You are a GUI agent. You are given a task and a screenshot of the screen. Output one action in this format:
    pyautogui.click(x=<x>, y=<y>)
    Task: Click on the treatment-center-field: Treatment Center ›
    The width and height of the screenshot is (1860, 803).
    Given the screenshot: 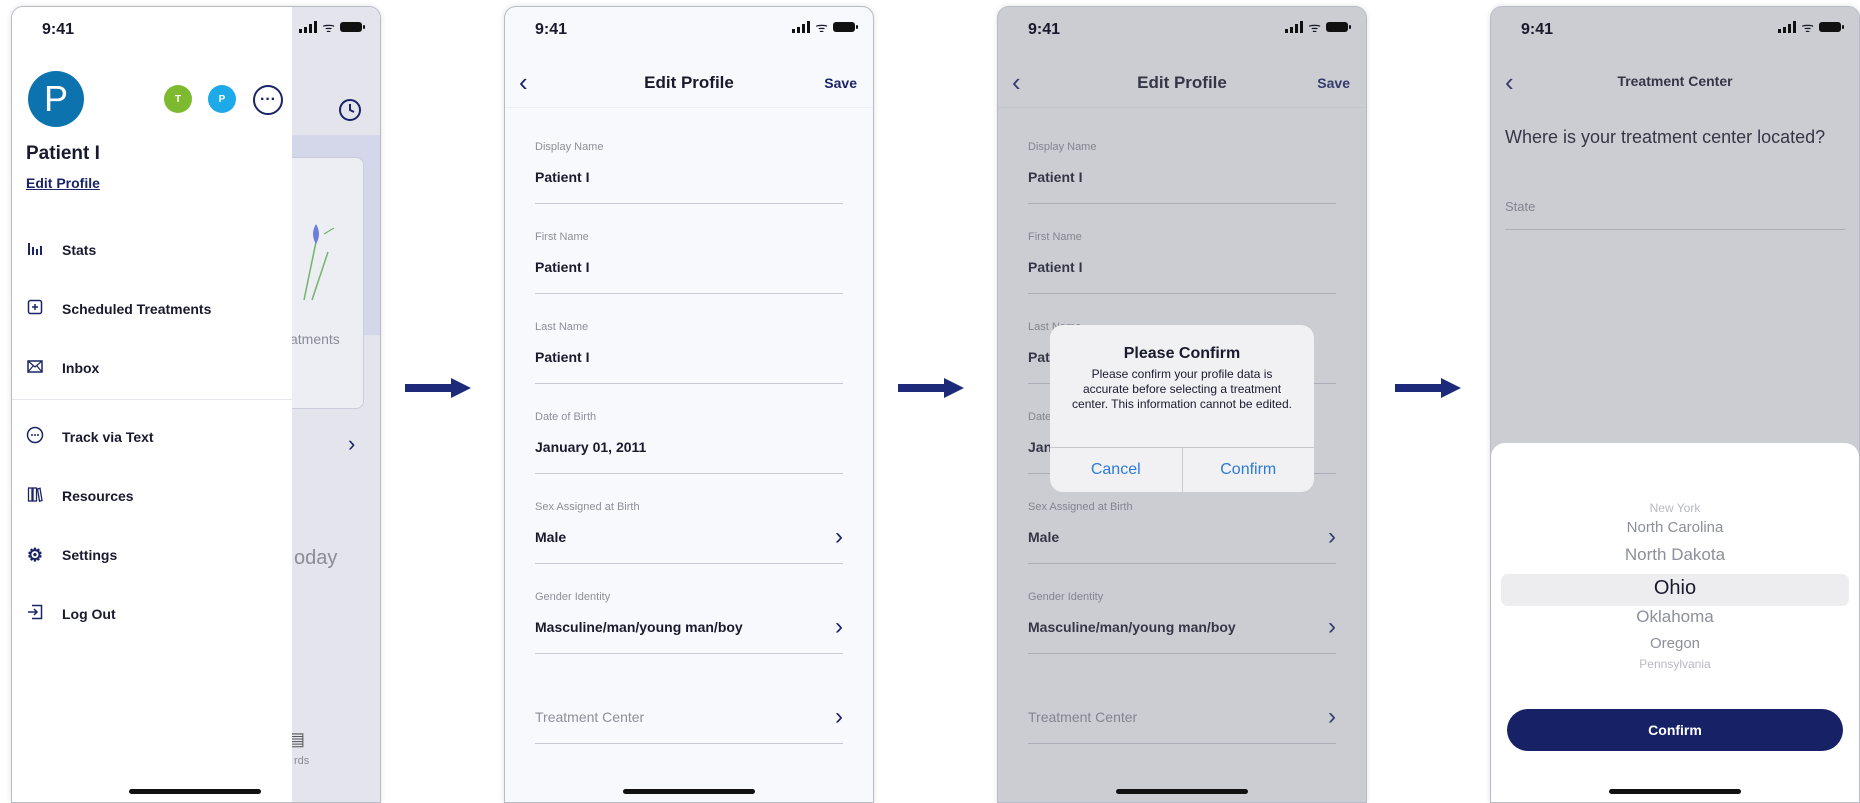 What is the action you would take?
    pyautogui.click(x=689, y=712)
    